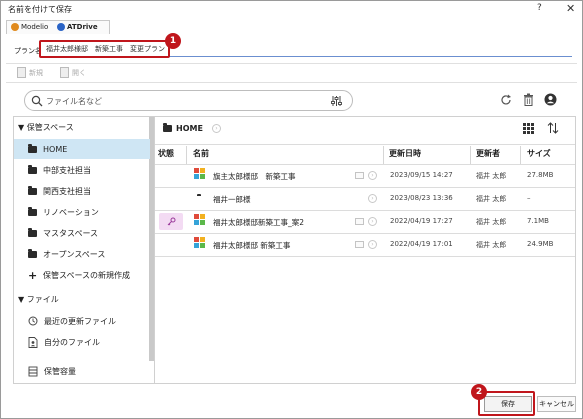  Describe the element at coordinates (42, 299) in the screenshot. I see `file-section-label: ファイル` at that location.